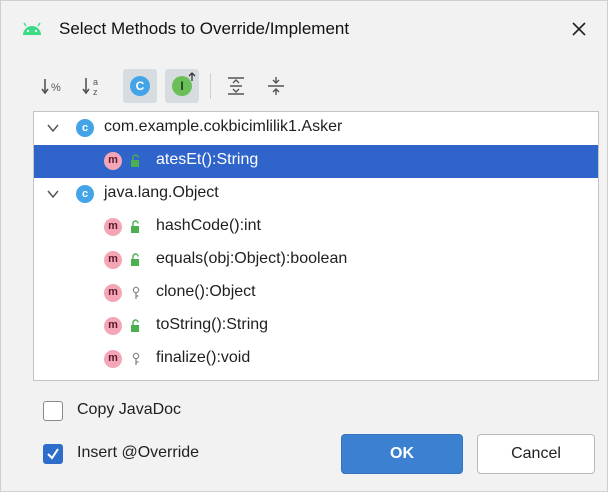  I want to click on android-icon, so click(32, 28).